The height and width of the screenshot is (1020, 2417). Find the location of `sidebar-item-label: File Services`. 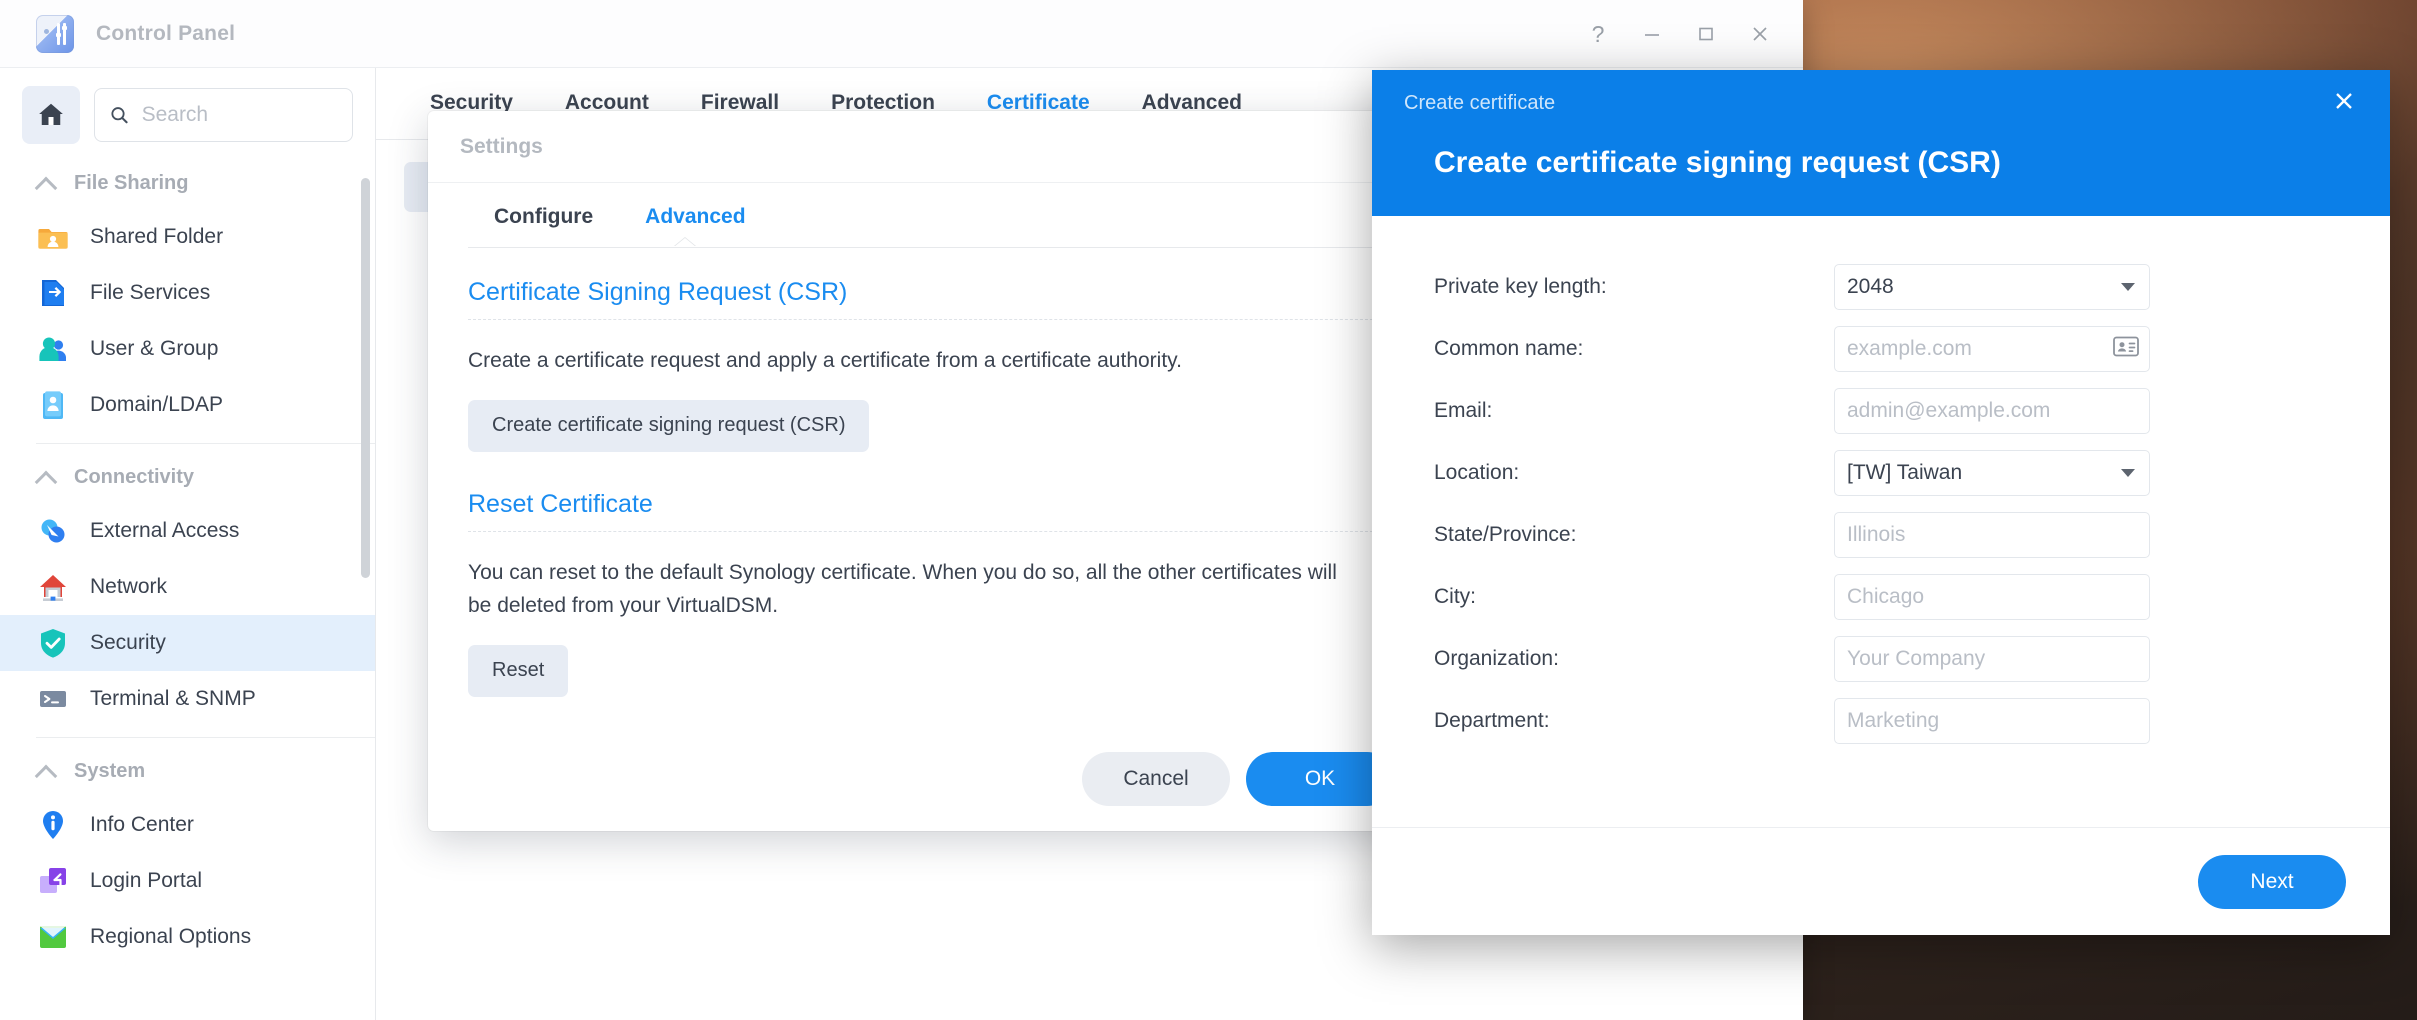

sidebar-item-label: File Services is located at coordinates (150, 292).